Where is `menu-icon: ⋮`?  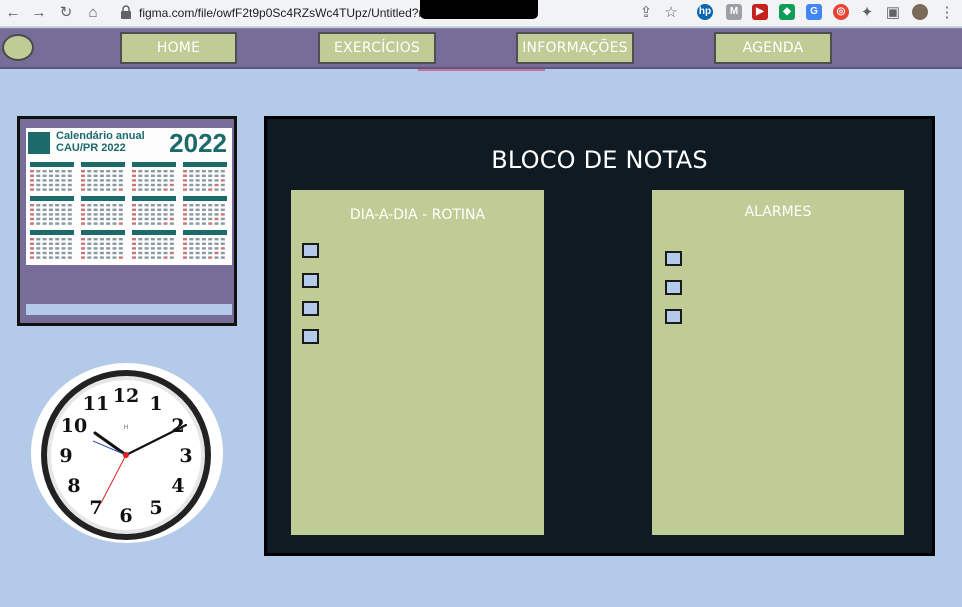
menu-icon: ⋮ is located at coordinates (947, 13).